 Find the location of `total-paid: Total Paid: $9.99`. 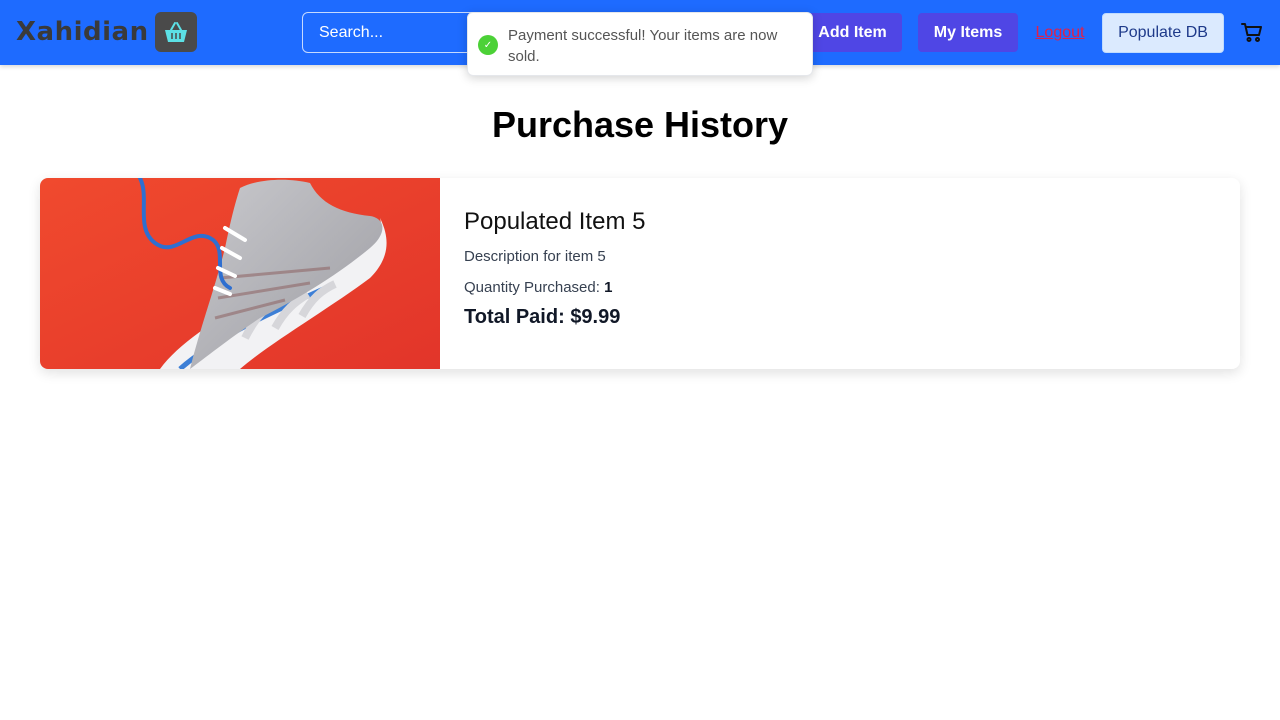

total-paid: Total Paid: $9.99 is located at coordinates (554, 317).